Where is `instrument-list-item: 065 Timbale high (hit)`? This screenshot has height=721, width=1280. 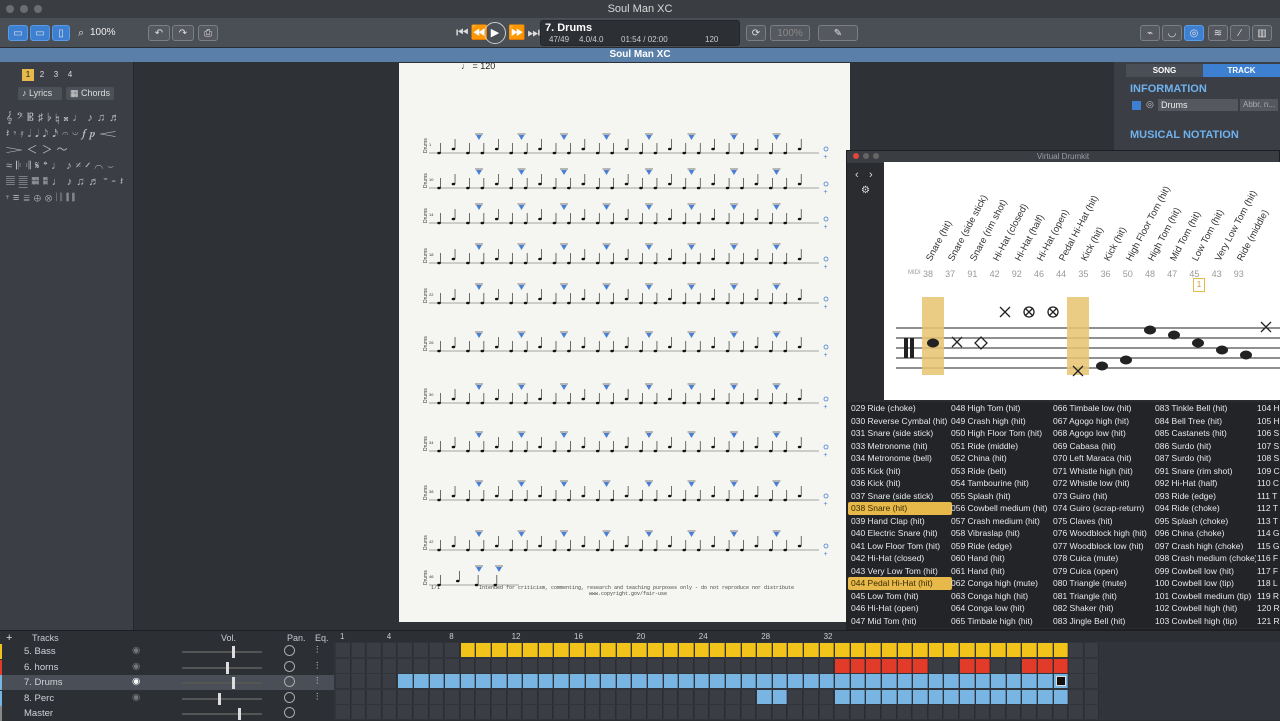
instrument-list-item: 065 Timbale high (hit) is located at coordinates (1000, 621).